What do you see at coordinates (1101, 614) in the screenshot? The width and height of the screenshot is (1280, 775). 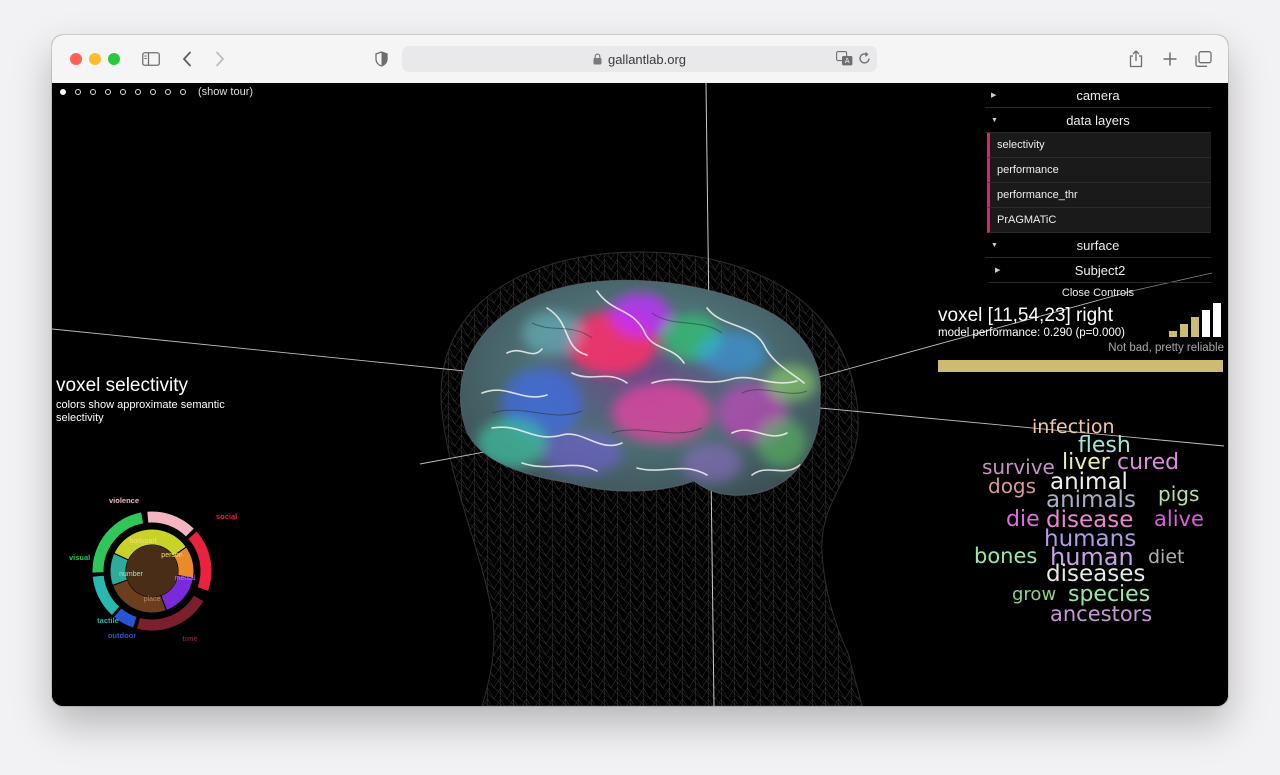 I see `word-cloud-word: ancestors` at bounding box center [1101, 614].